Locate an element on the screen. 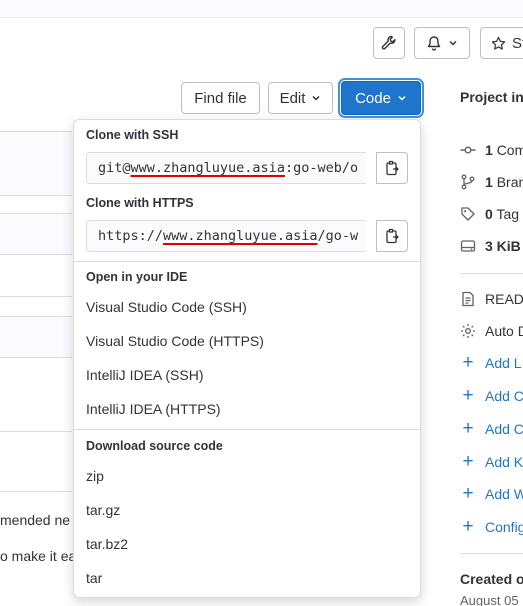 The width and height of the screenshot is (523, 606). tags-count: 0 is located at coordinates (489, 214).